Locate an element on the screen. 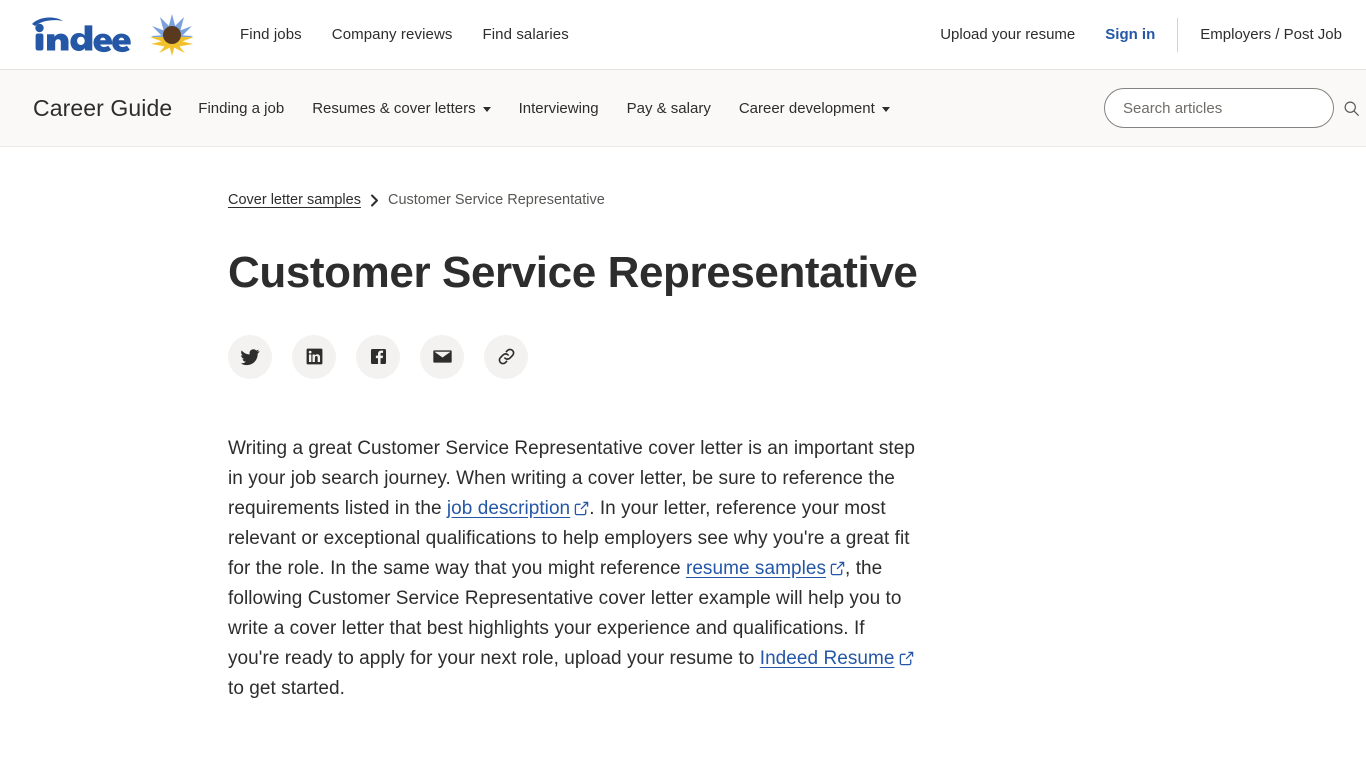 This screenshot has height=768, width=1366. body-segment-4: to get started. is located at coordinates (286, 688).